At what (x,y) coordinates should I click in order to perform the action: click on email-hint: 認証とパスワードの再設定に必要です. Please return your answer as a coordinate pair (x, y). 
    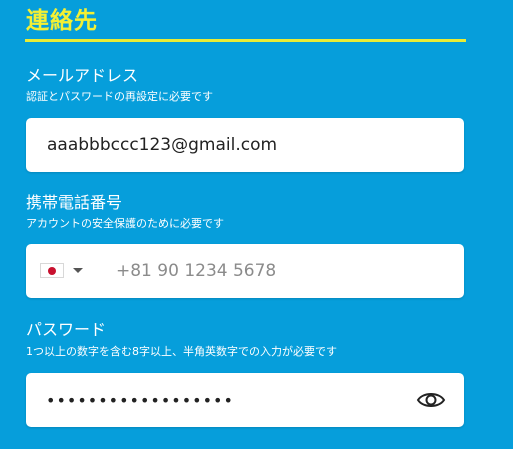
    Looking at the image, I should click on (119, 96).